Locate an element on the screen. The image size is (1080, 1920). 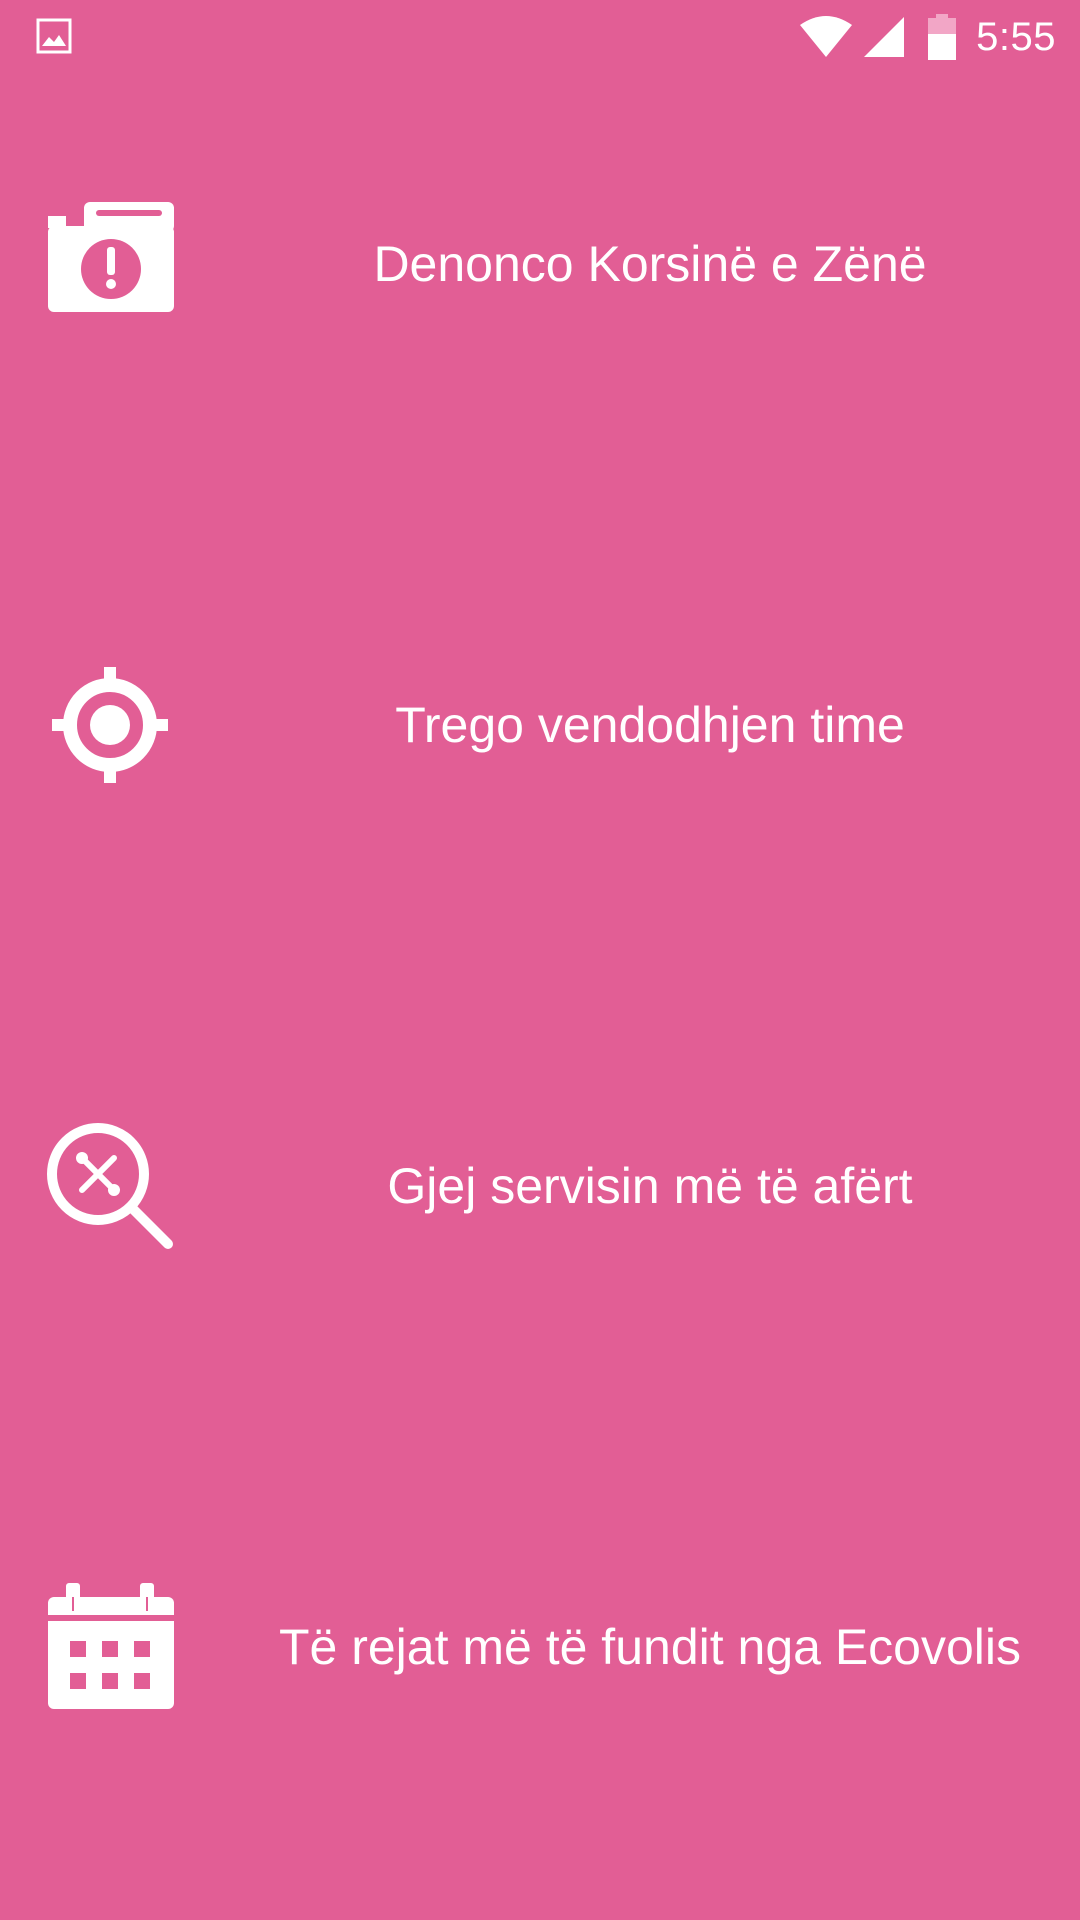
search-service-icon is located at coordinates (110, 1186).